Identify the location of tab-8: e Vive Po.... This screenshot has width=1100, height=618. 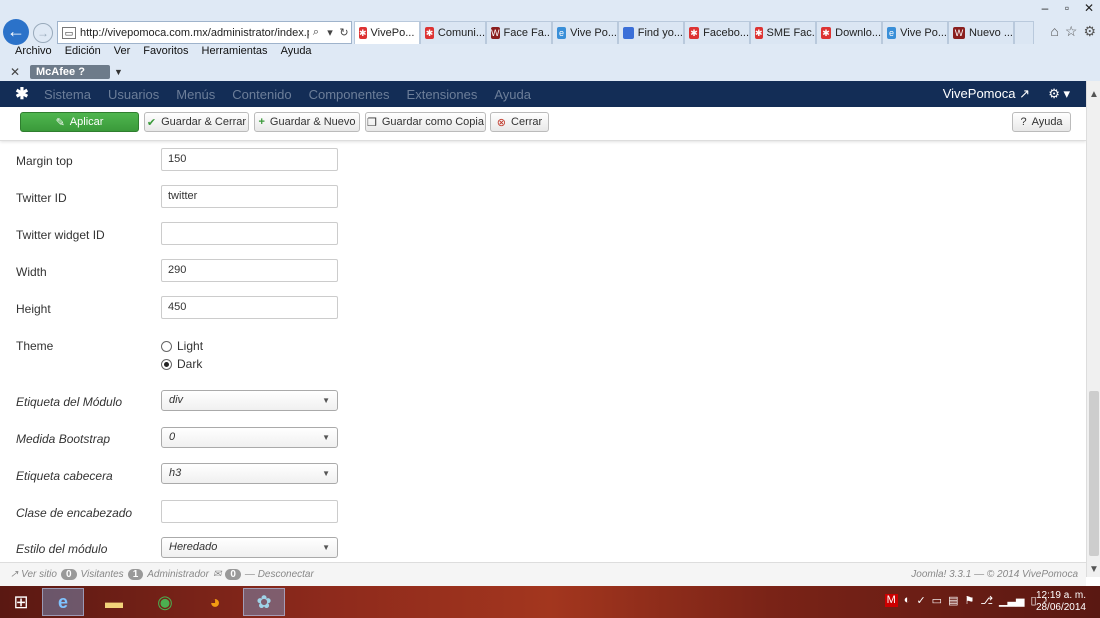
(915, 32).